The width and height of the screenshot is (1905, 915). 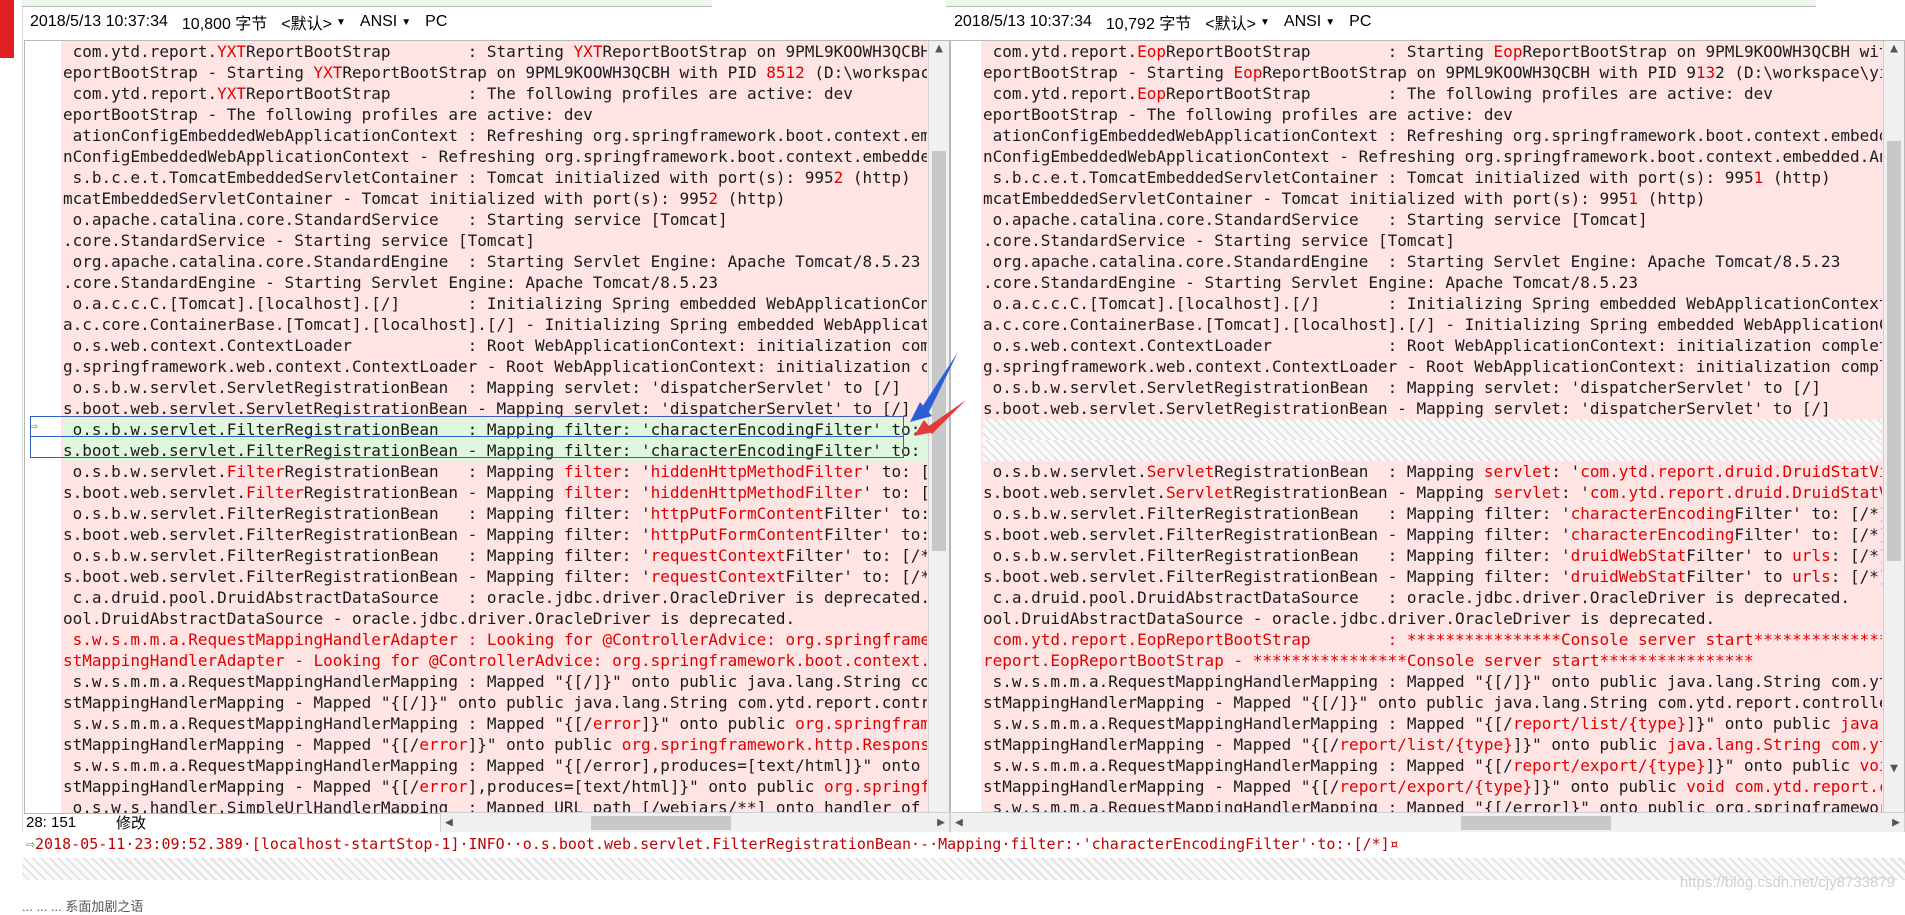 What do you see at coordinates (1536, 823) in the screenshot?
I see `right-hscroll-thumb` at bounding box center [1536, 823].